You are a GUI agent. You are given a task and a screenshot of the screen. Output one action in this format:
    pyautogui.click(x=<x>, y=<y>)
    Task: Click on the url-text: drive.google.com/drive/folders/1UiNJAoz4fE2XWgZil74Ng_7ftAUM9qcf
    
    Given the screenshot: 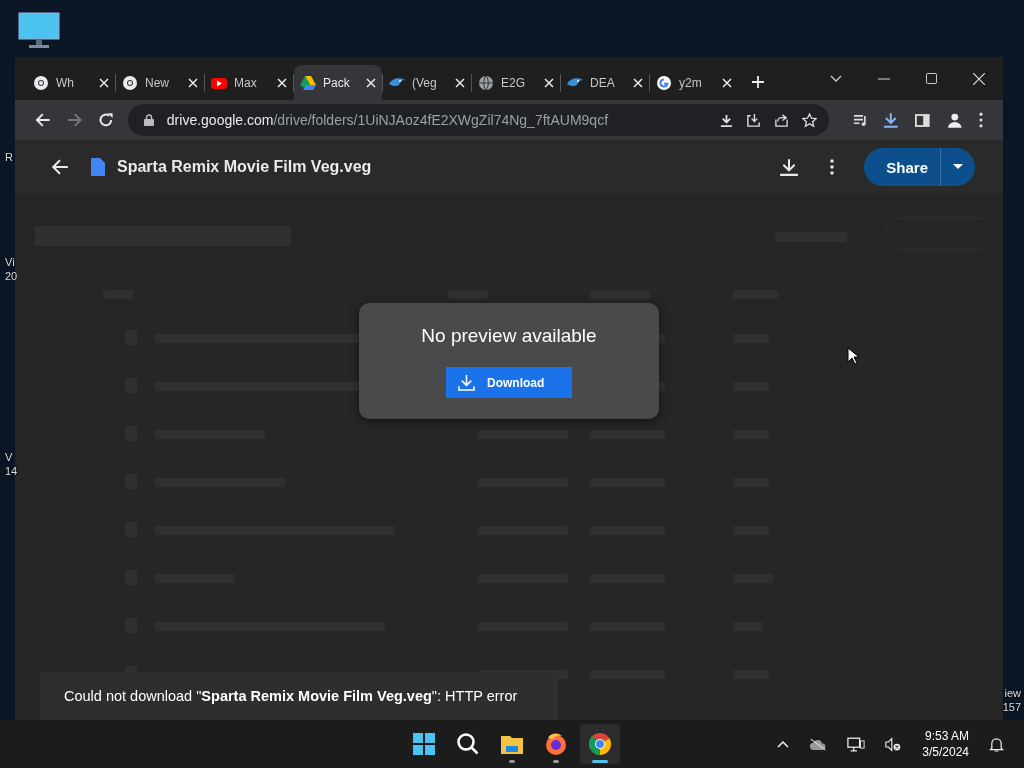 What is the action you would take?
    pyautogui.click(x=387, y=120)
    